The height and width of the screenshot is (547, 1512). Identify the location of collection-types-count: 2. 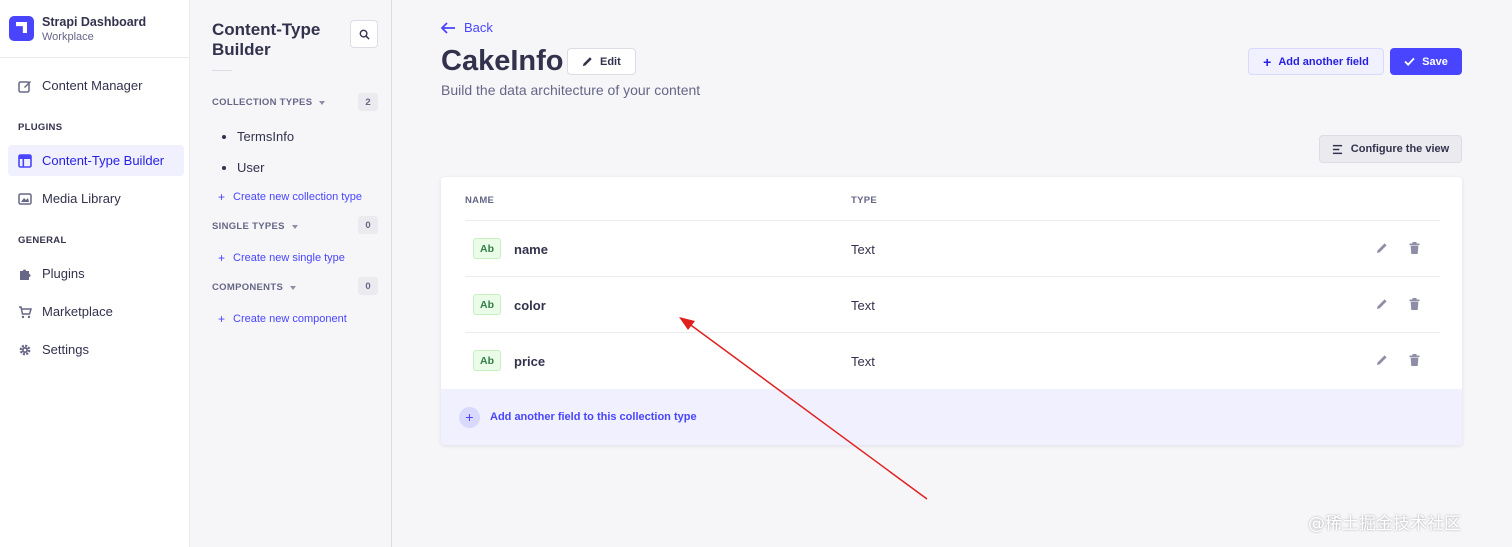
(368, 102).